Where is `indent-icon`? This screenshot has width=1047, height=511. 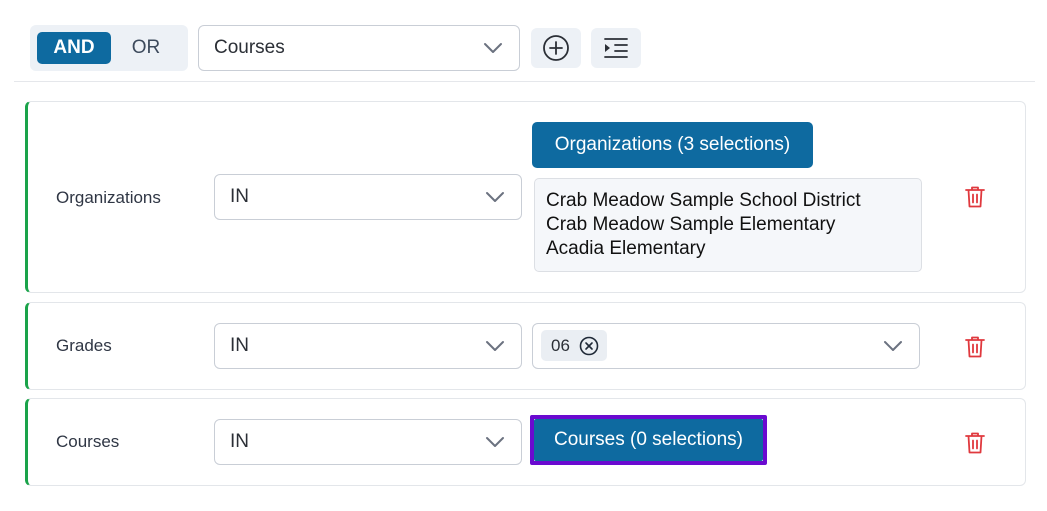
indent-icon is located at coordinates (616, 48).